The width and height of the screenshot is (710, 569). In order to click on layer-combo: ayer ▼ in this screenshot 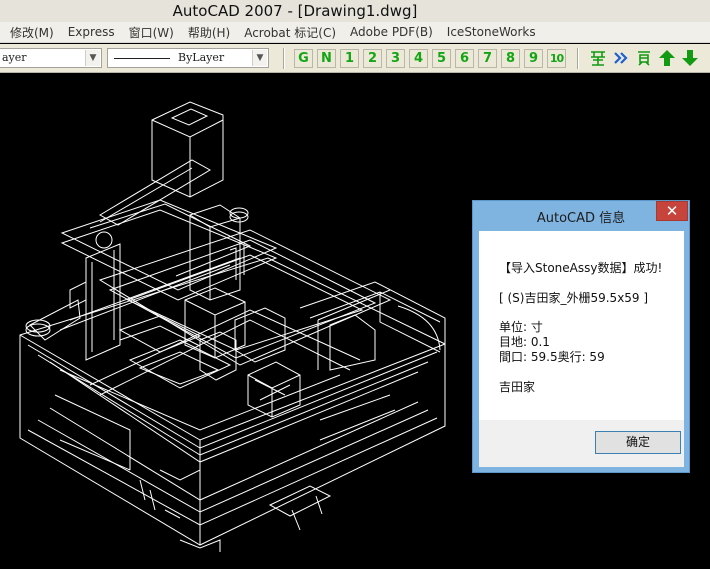, I will do `click(51, 58)`.